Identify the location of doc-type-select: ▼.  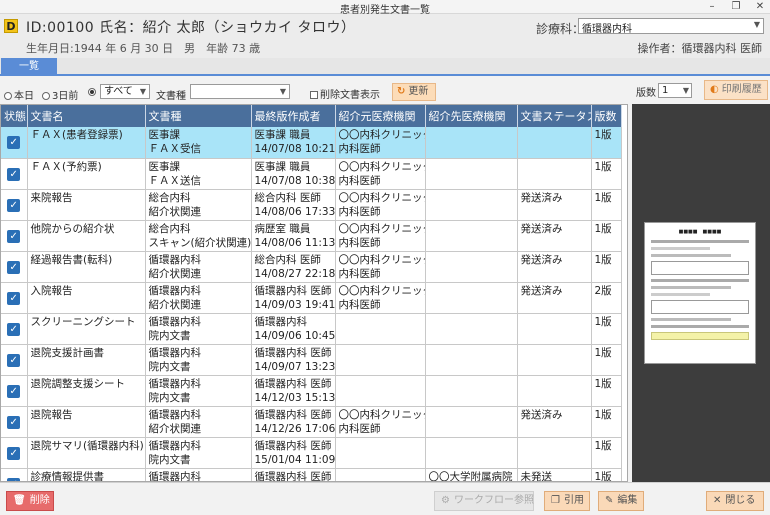
(240, 91).